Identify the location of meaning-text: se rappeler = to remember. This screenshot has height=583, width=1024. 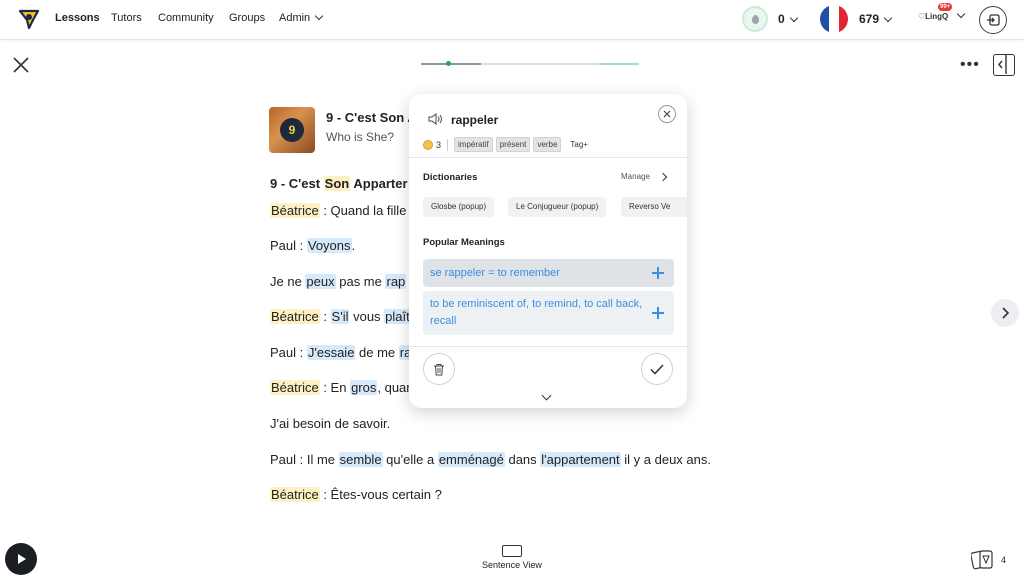
(495, 273).